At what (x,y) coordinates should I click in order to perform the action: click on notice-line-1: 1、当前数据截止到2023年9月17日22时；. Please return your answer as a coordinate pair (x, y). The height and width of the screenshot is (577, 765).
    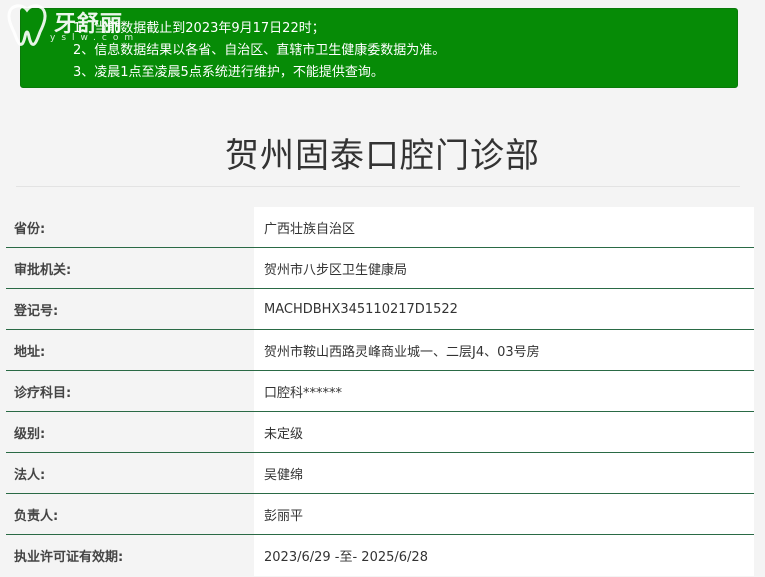
    Looking at the image, I should click on (199, 28).